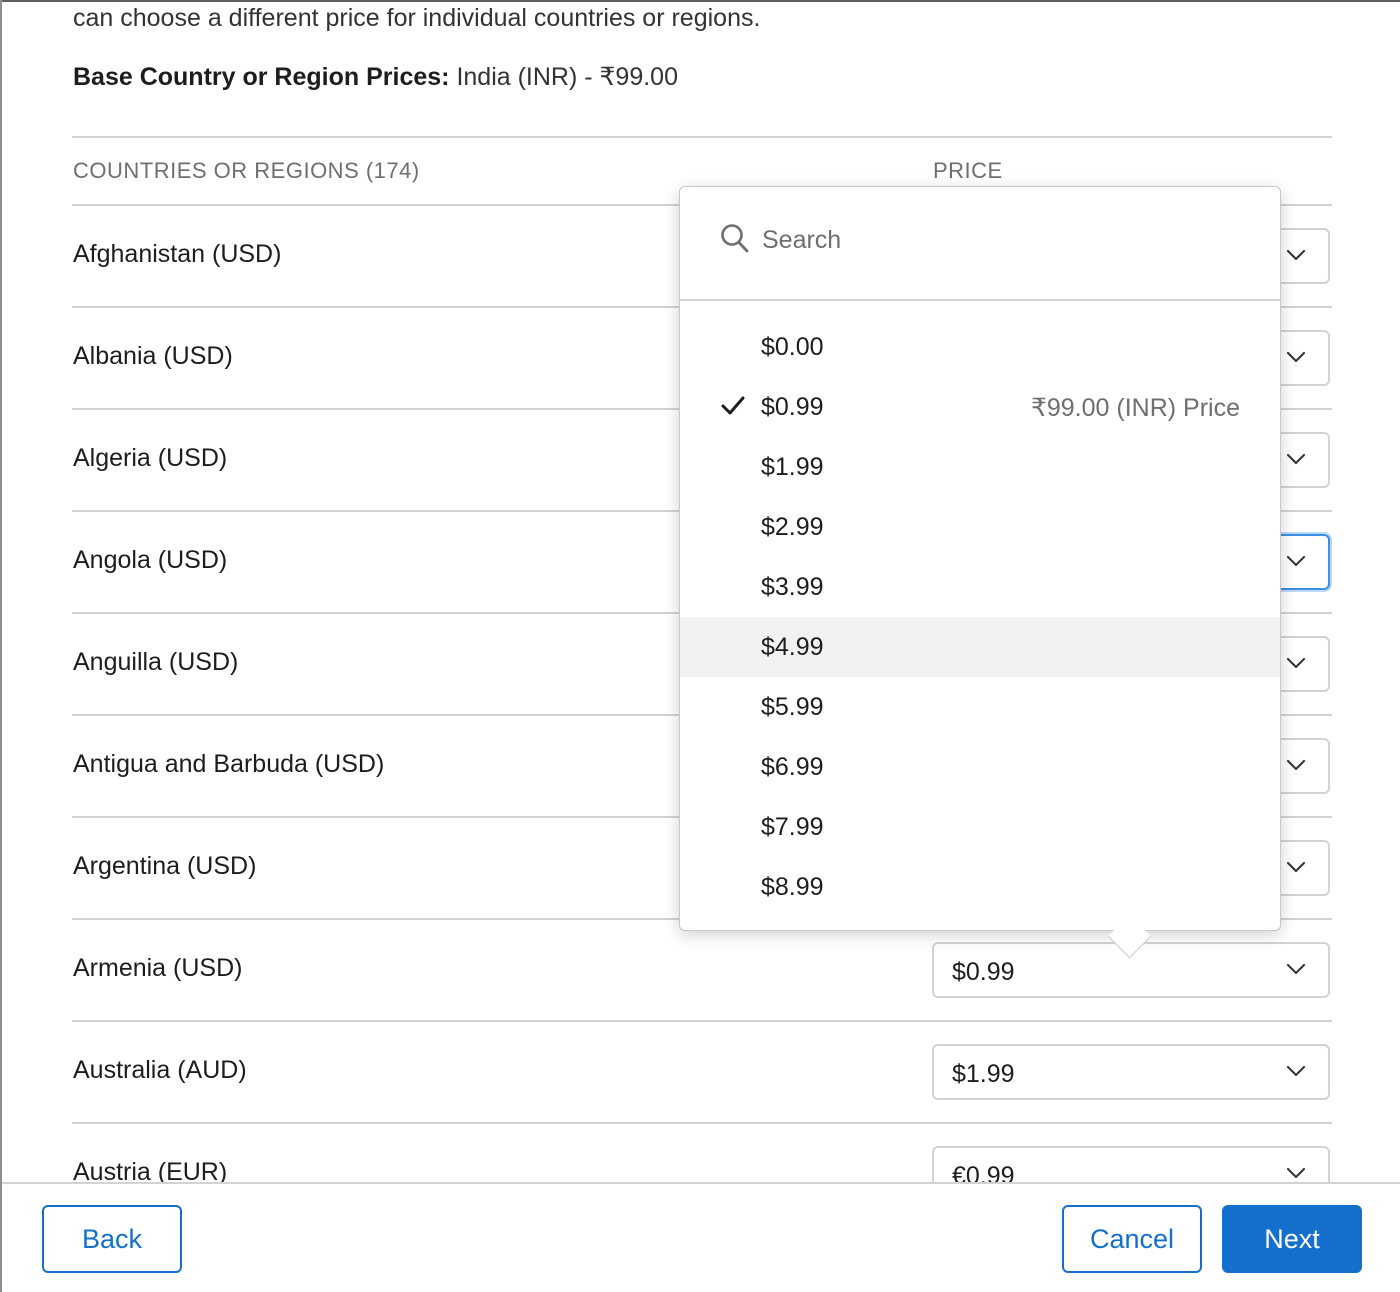 Image resolution: width=1400 pixels, height=1292 pixels. Describe the element at coordinates (158, 968) in the screenshot. I see `country-label: Armenia (USD)` at that location.